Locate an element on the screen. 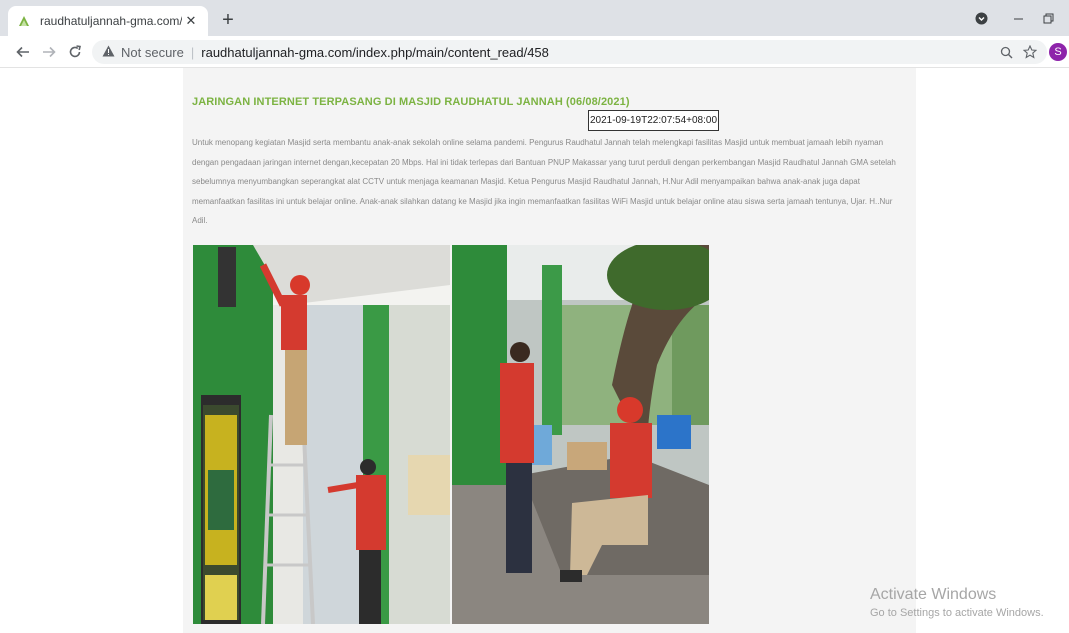  article-photo-ladder is located at coordinates (321, 434).